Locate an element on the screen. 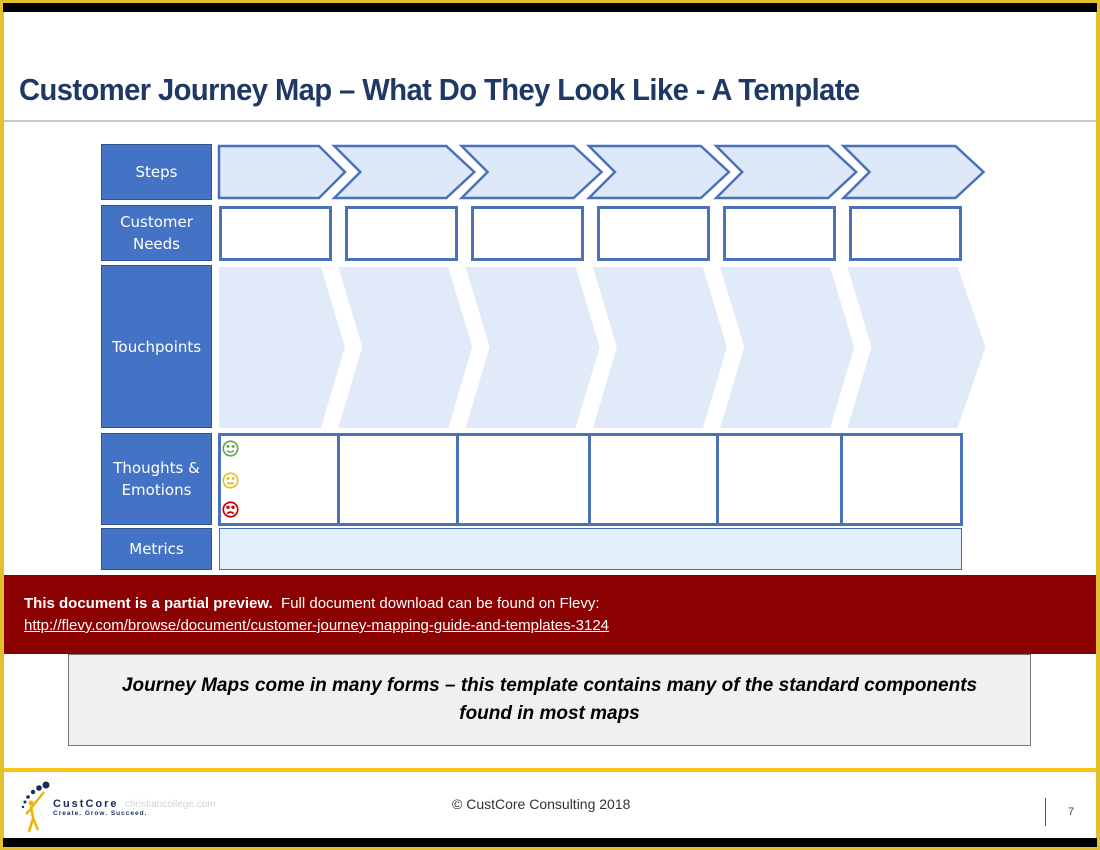 The width and height of the screenshot is (1100, 850). metrics-box is located at coordinates (590, 549).